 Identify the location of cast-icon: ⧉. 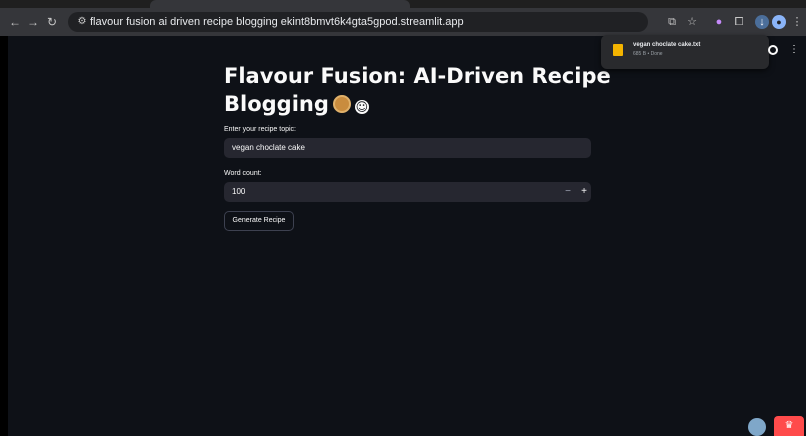
(672, 22).